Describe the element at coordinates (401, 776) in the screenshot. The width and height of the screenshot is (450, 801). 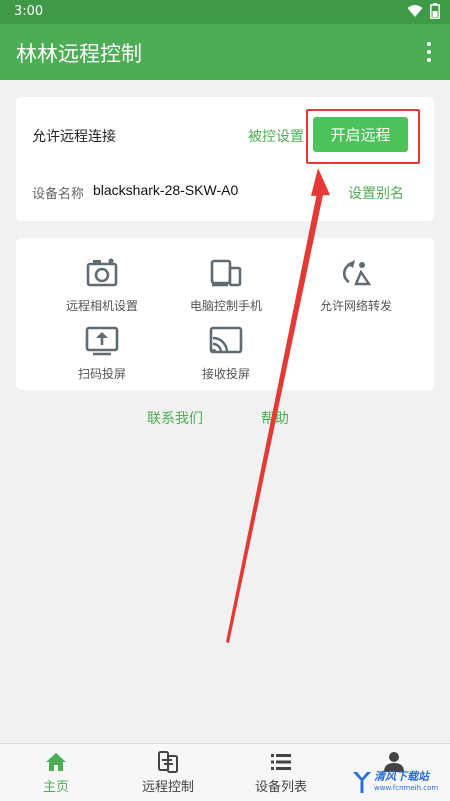
I see `watermark-text: 清风下载站` at that location.